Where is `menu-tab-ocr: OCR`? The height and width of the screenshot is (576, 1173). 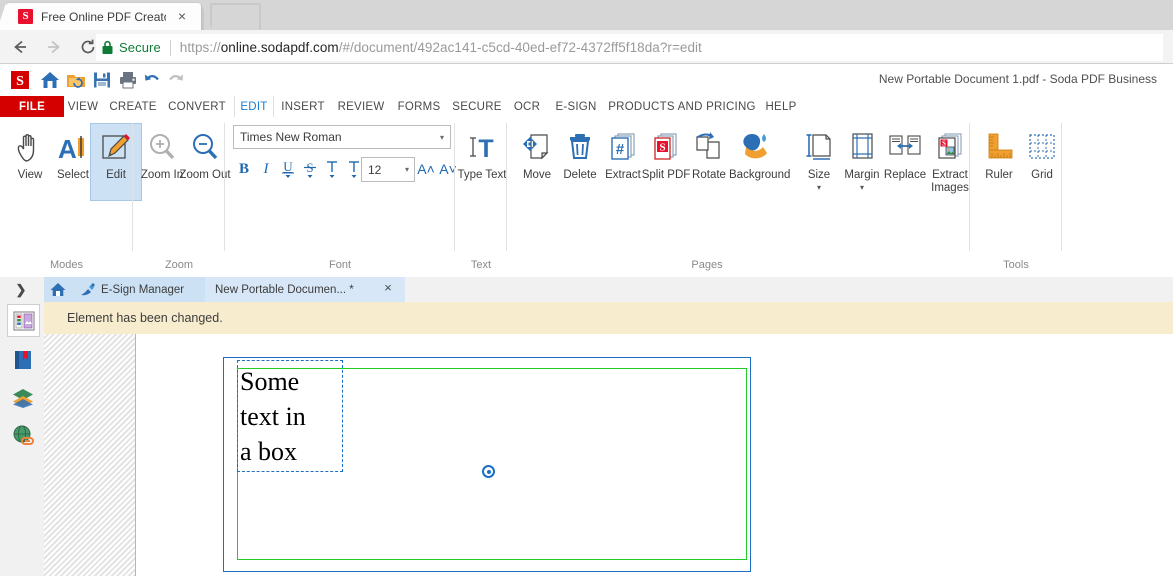
menu-tab-ocr: OCR is located at coordinates (527, 106).